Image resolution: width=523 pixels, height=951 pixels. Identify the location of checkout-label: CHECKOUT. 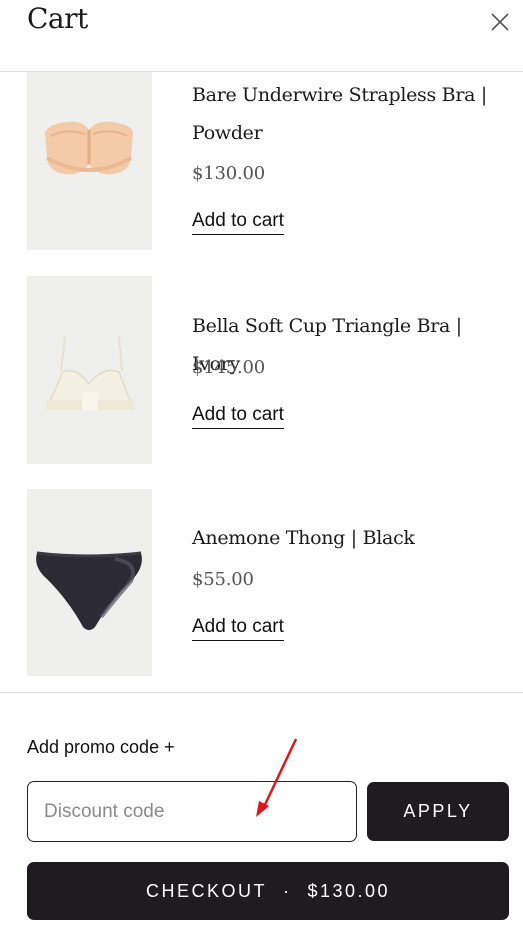
(206, 890).